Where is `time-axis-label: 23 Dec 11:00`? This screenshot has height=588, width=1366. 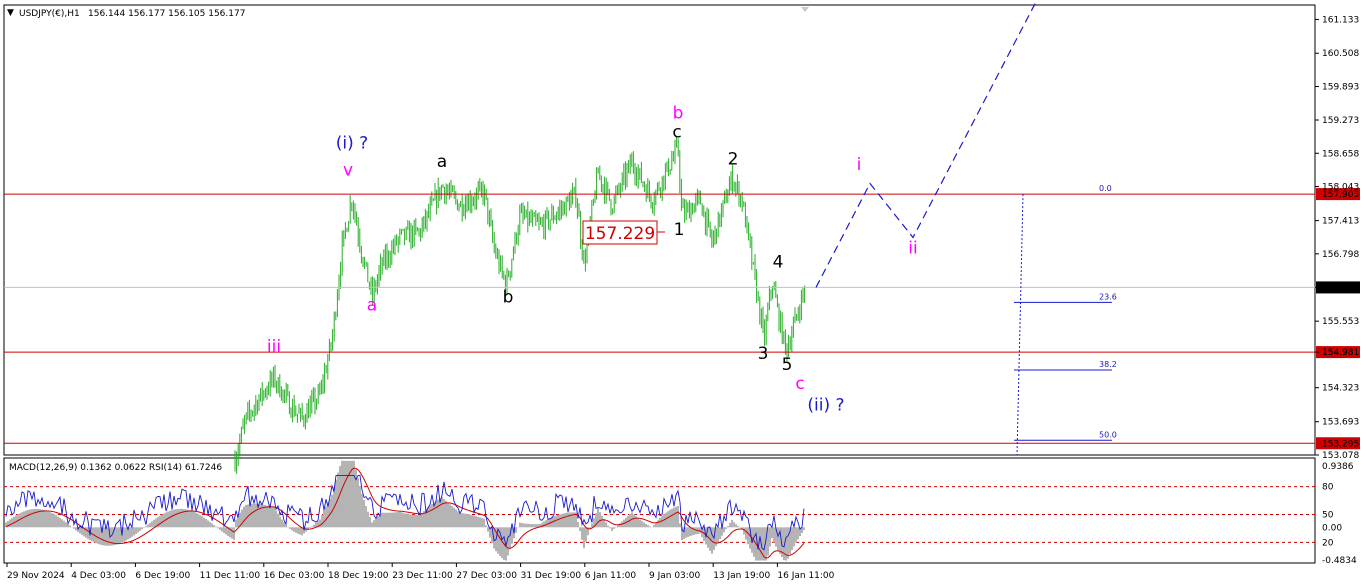
time-axis-label: 23 Dec 11:00 is located at coordinates (422, 576).